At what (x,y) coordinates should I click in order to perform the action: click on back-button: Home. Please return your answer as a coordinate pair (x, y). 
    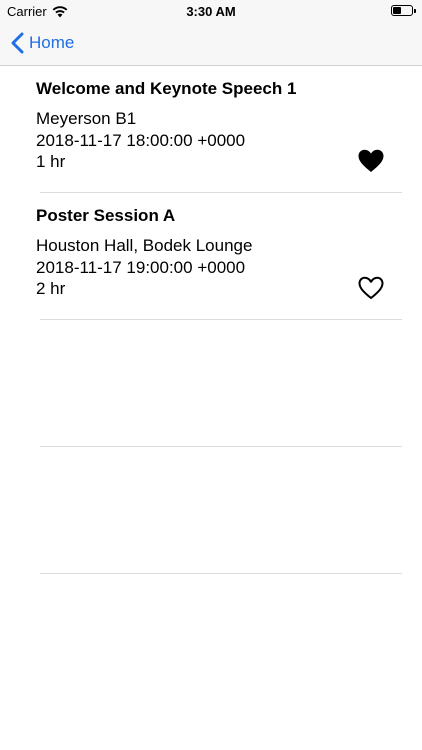
    Looking at the image, I should click on (42, 43).